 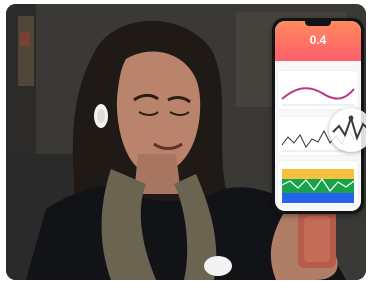 I want to click on composition-panel, so click(x=318, y=183).